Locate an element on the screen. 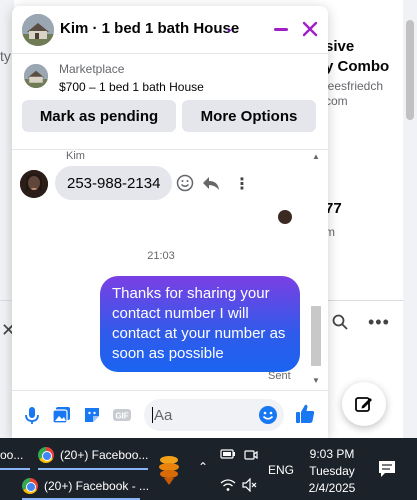 This screenshot has width=417, height=500. app-icon is located at coordinates (169, 469).